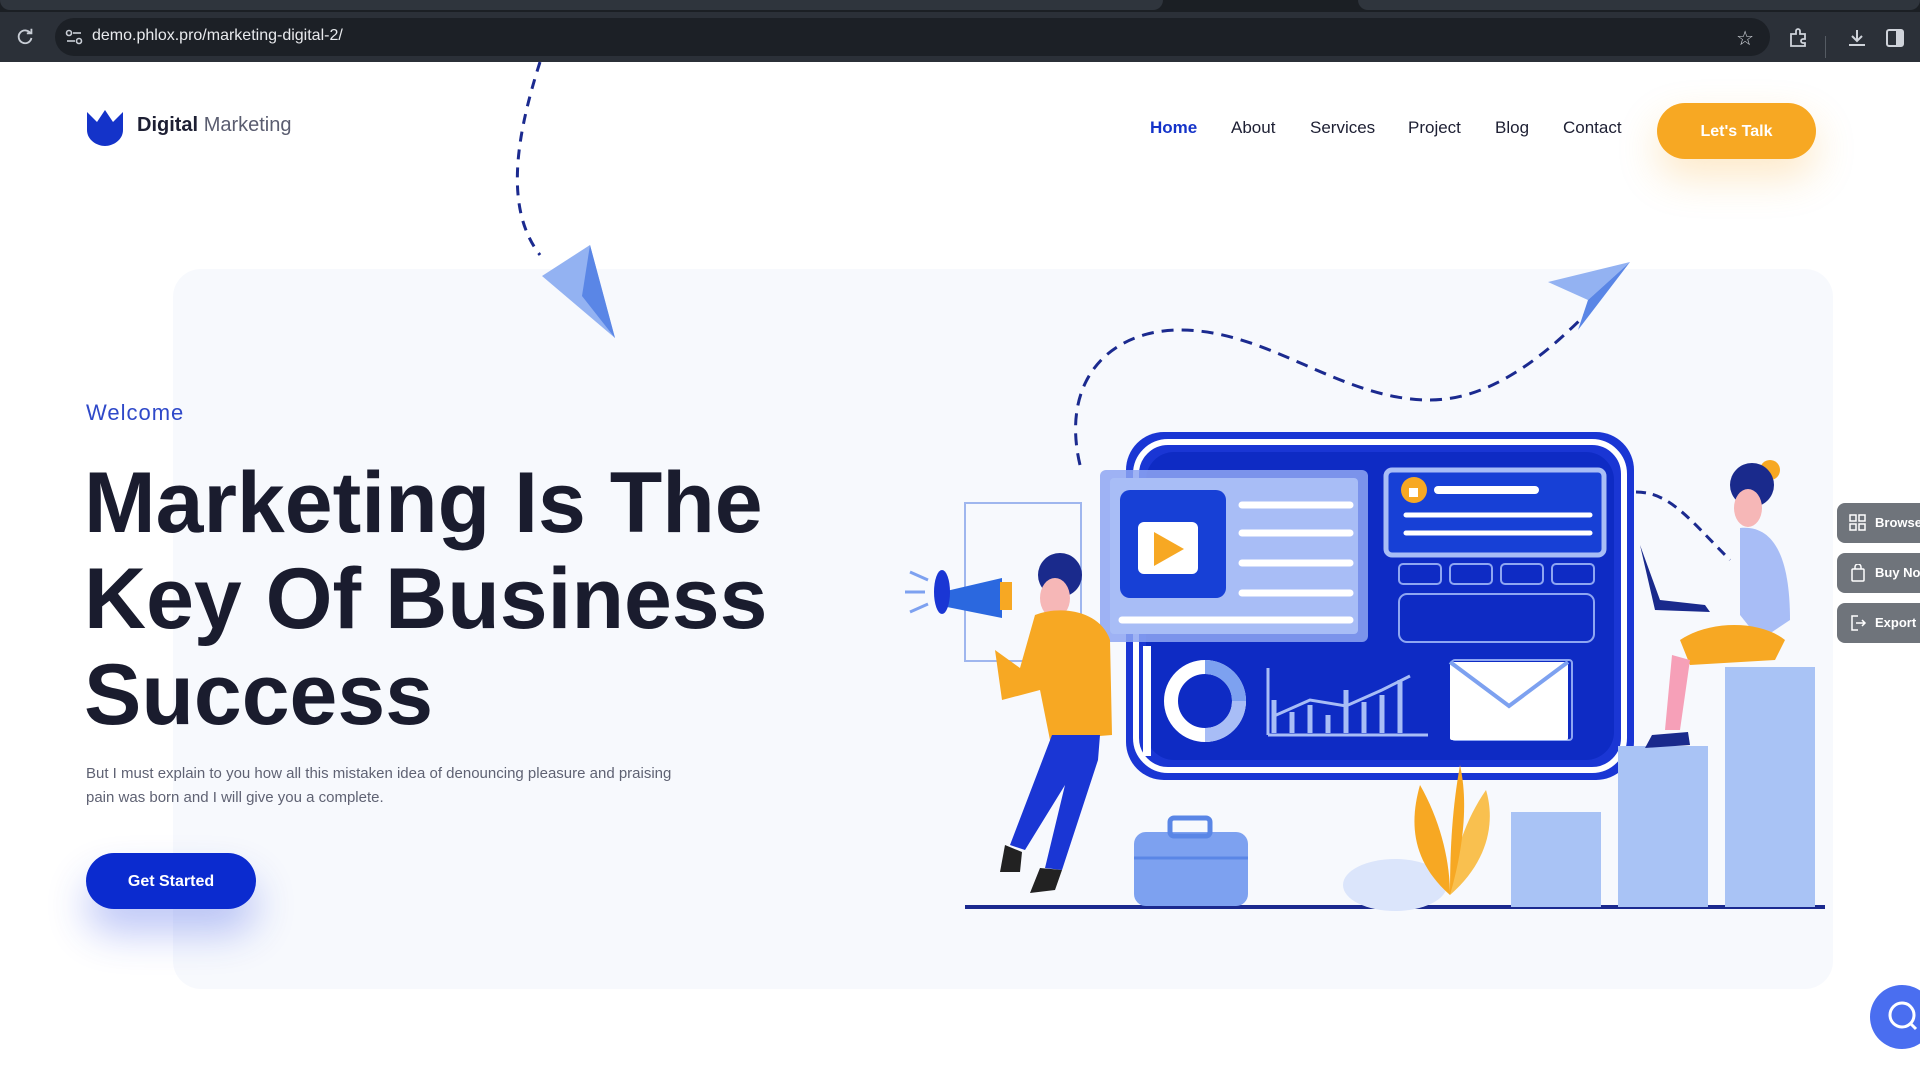 The width and height of the screenshot is (1920, 1080). I want to click on toolbar-divider, so click(1825, 47).